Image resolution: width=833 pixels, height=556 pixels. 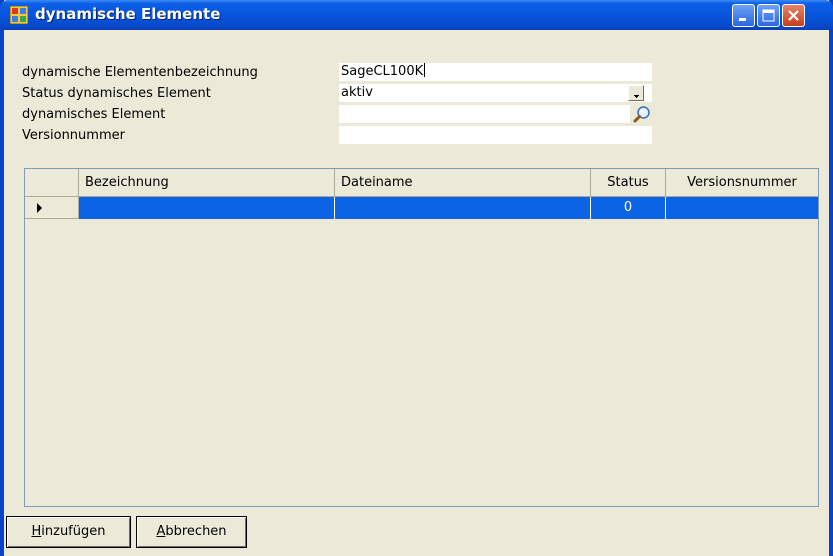 I want to click on element-name-value: SageCL100K, so click(x=382, y=71).